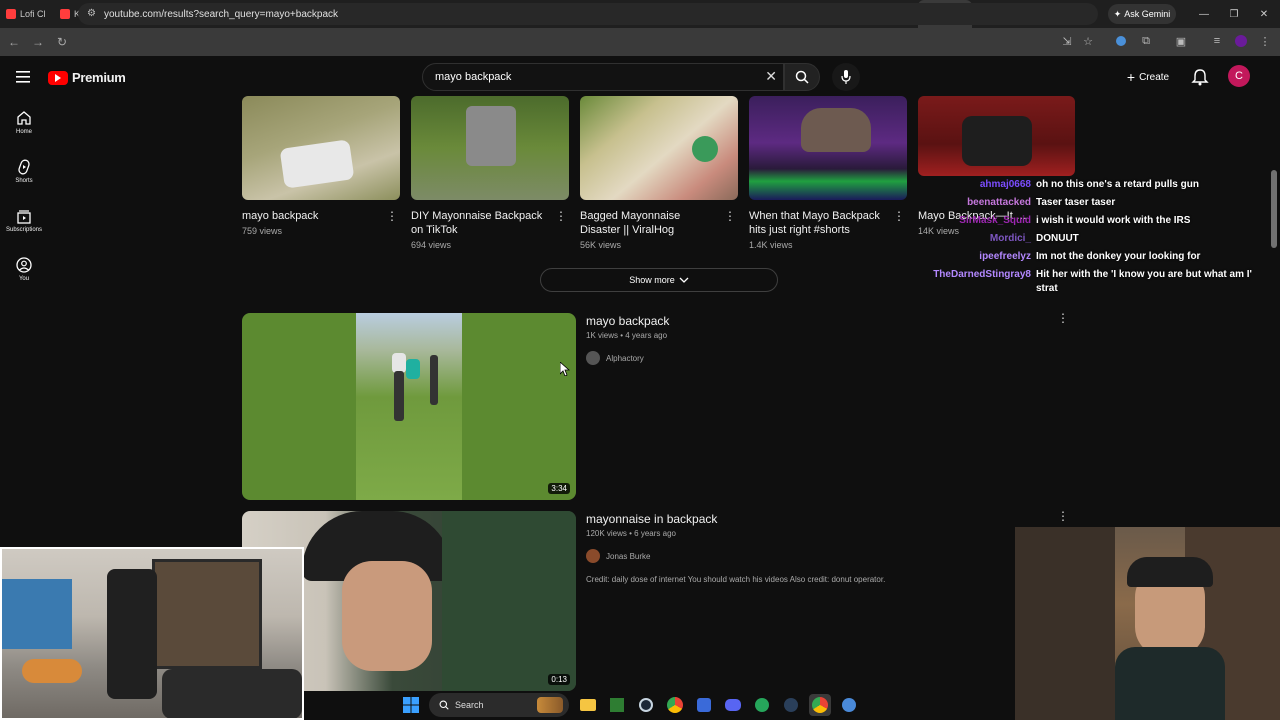 The image size is (1280, 720). What do you see at coordinates (91, 13) in the screenshot?
I see `site-info-icon: ⚙` at bounding box center [91, 13].